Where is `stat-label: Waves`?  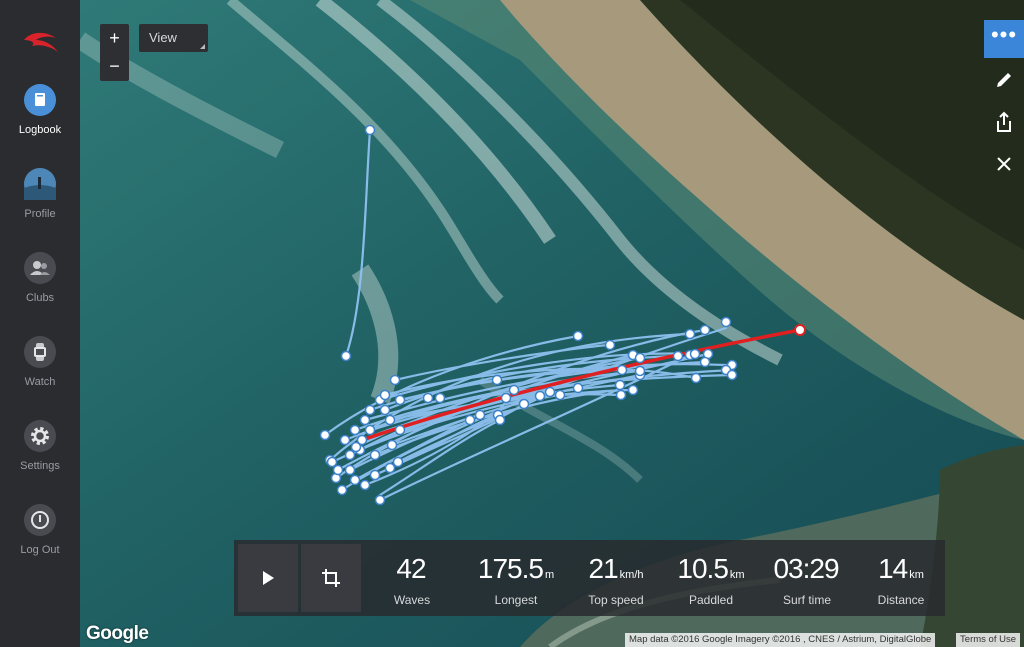 stat-label: Waves is located at coordinates (412, 600).